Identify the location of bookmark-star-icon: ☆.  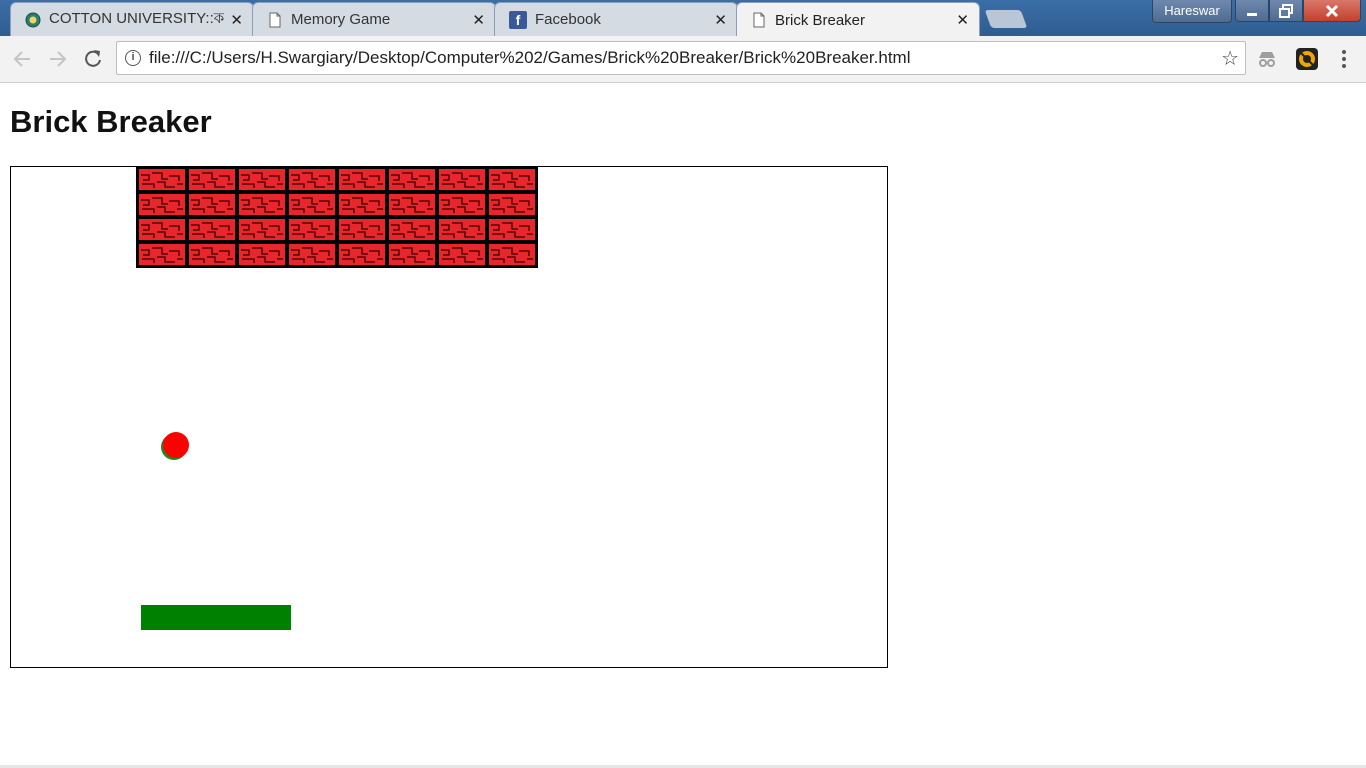
(1230, 58).